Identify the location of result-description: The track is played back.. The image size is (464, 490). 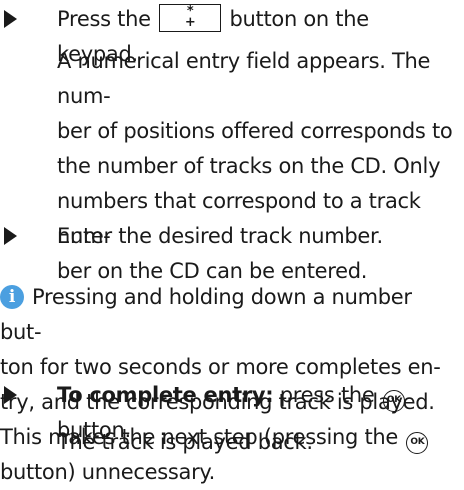
(232, 442).